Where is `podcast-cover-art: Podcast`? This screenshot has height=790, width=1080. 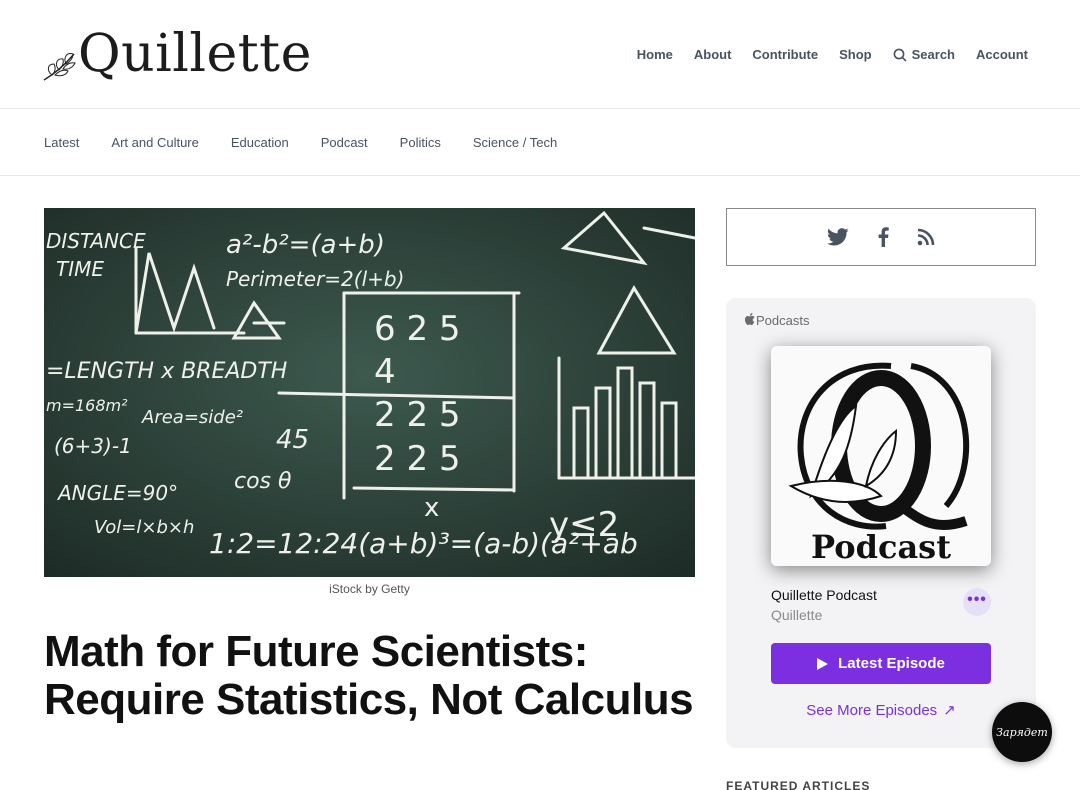 podcast-cover-art: Podcast is located at coordinates (881, 456).